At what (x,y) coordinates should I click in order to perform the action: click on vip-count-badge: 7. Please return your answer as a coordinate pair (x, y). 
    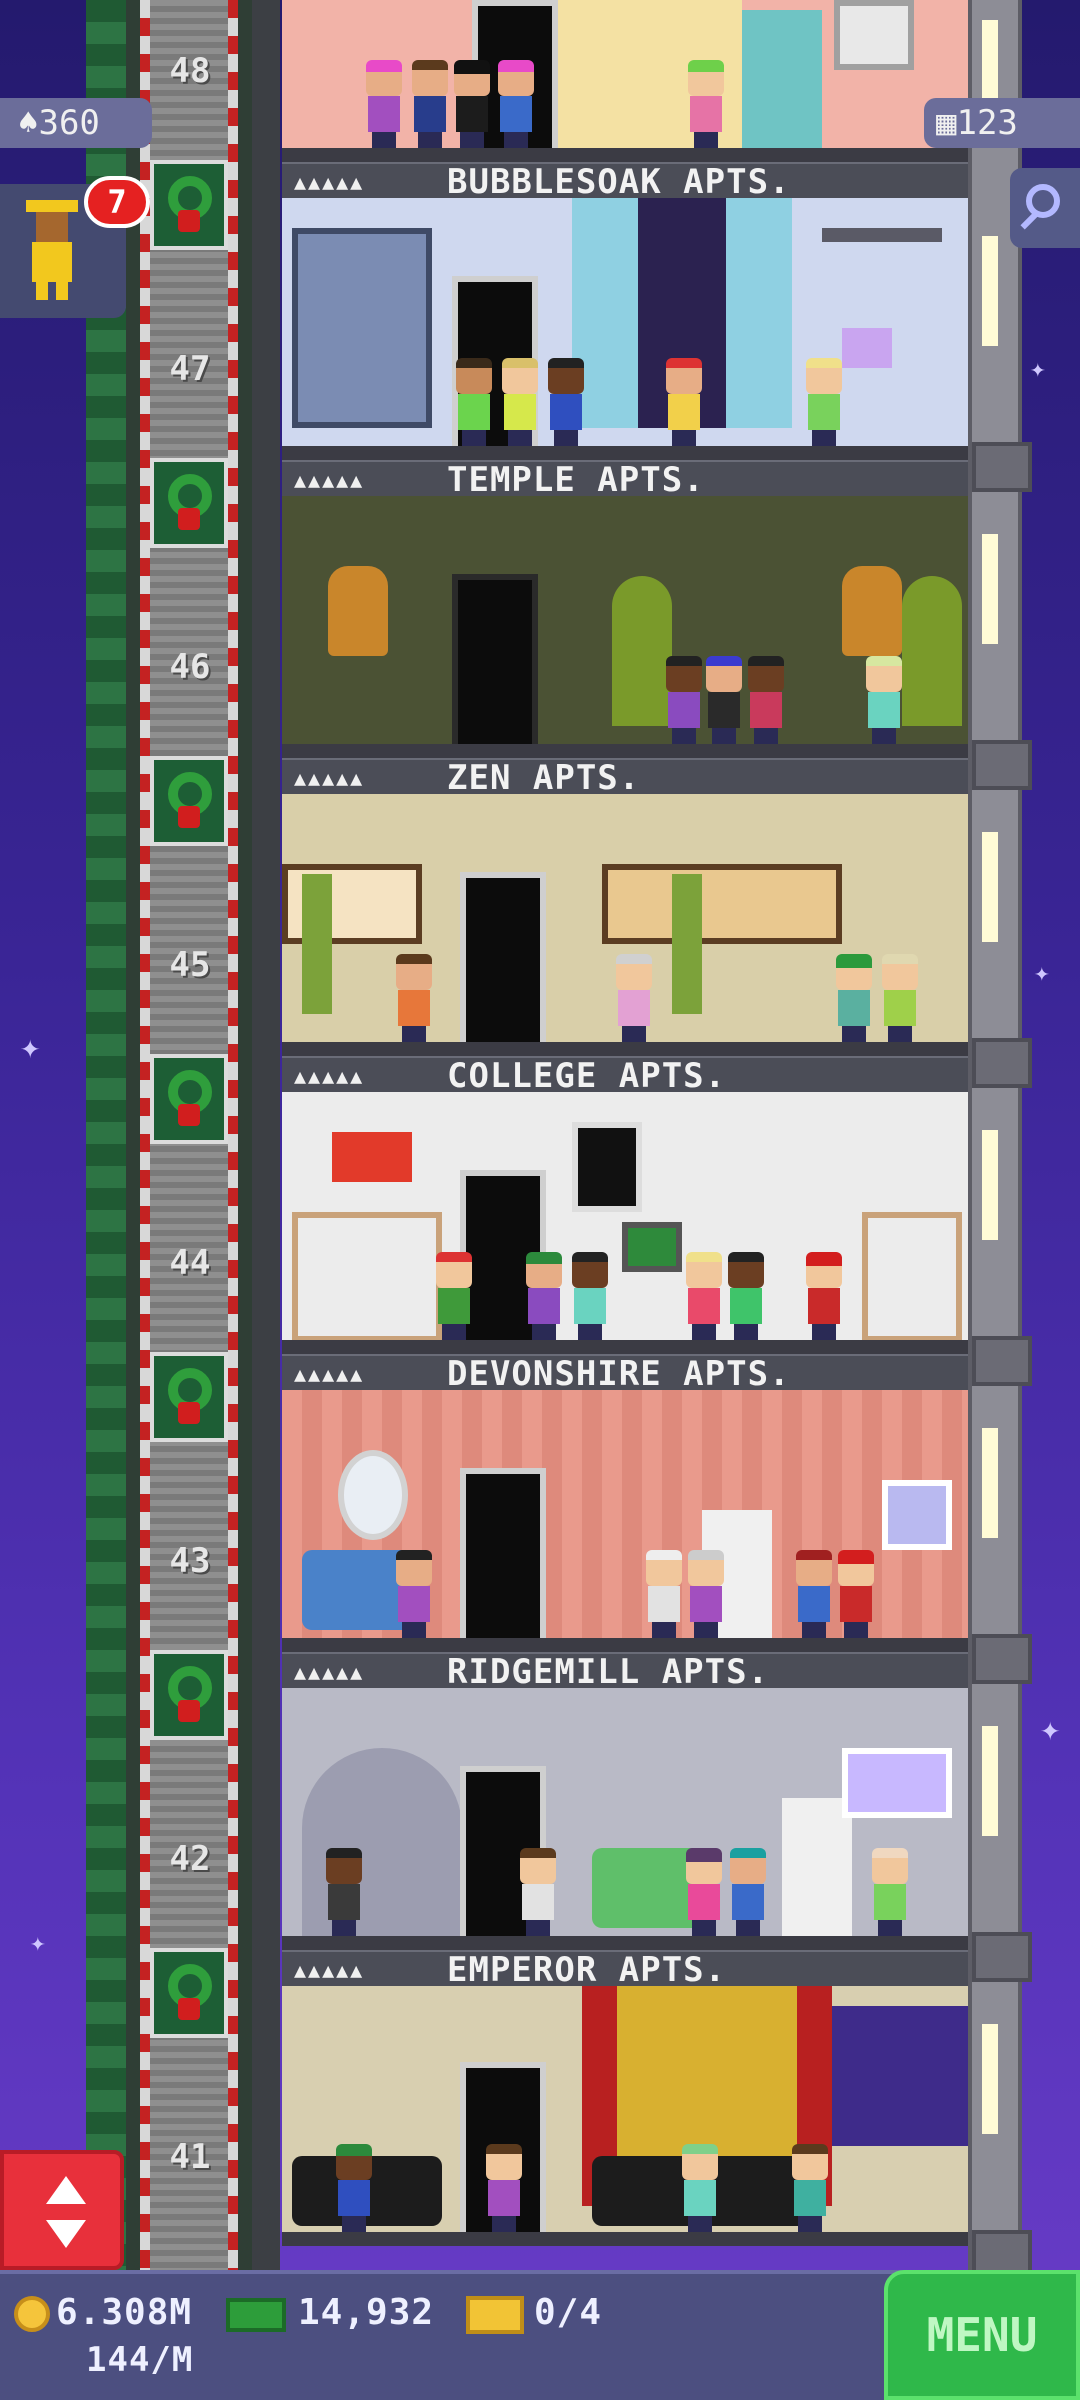
    Looking at the image, I should click on (117, 202).